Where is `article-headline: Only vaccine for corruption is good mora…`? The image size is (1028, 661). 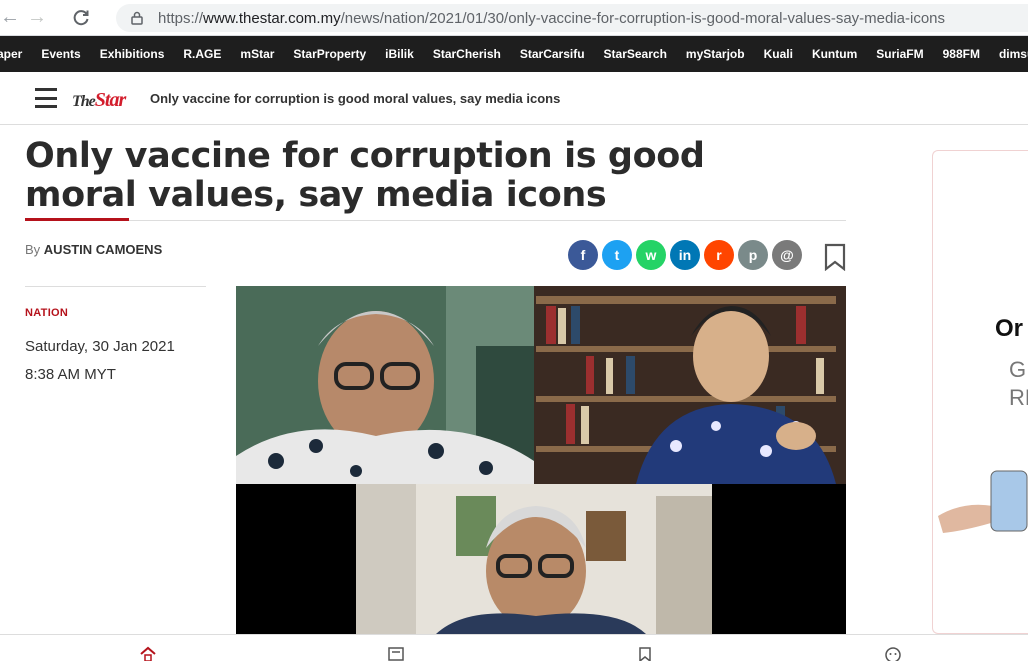
article-headline: Only vaccine for corruption is good mora… is located at coordinates (365, 175).